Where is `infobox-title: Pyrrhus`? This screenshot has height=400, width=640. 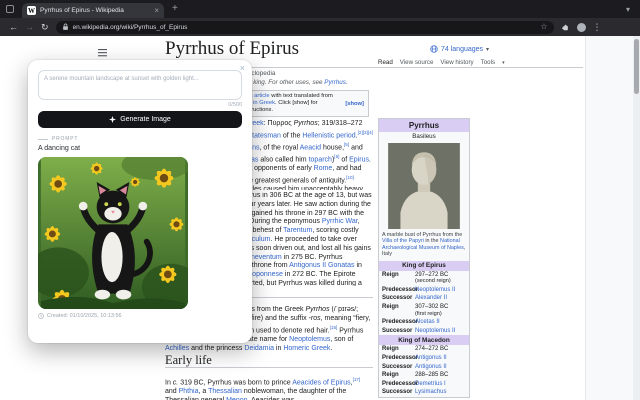 infobox-title: Pyrrhus is located at coordinates (424, 125).